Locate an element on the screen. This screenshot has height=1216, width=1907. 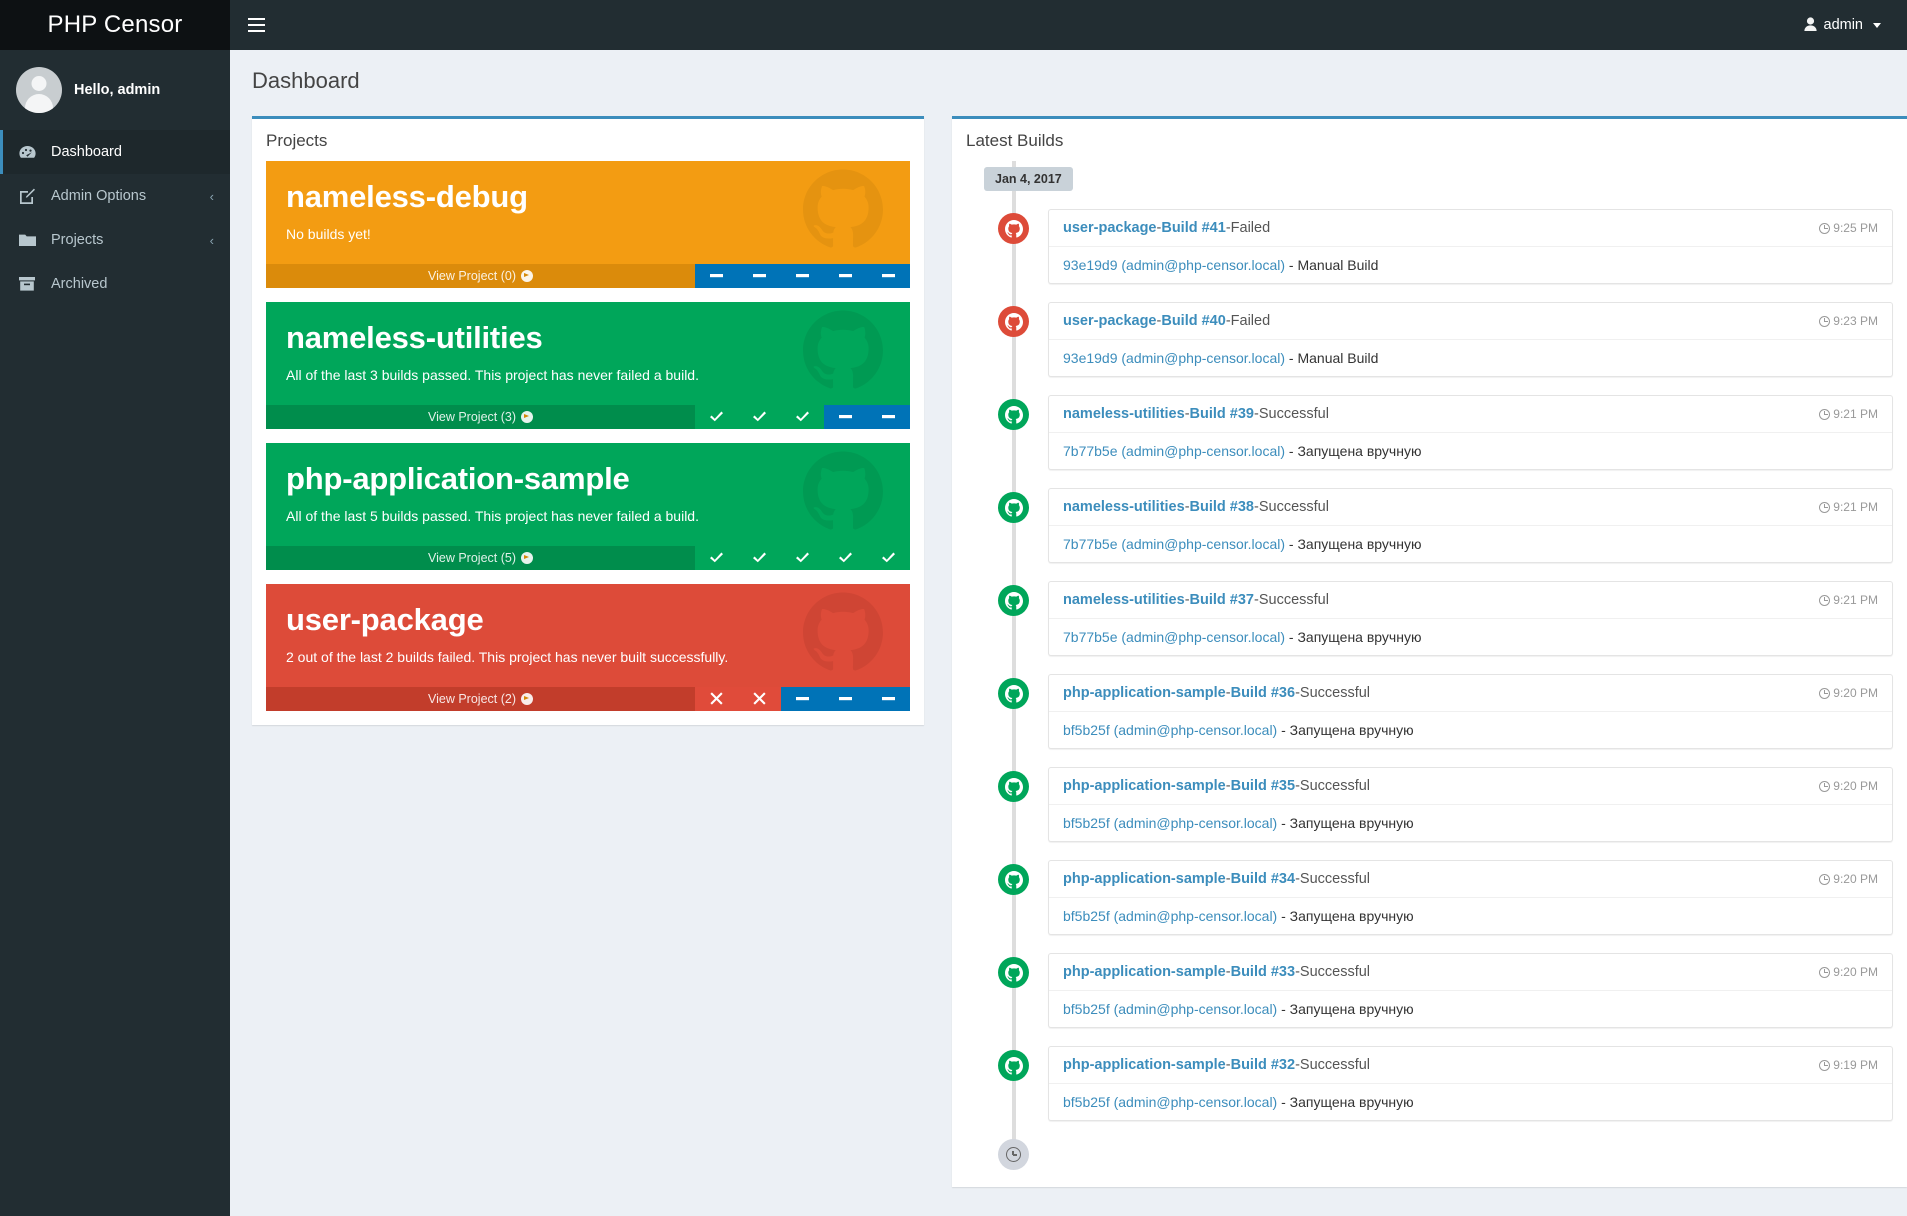
build-time: 9:21 PM is located at coordinates (1848, 507).